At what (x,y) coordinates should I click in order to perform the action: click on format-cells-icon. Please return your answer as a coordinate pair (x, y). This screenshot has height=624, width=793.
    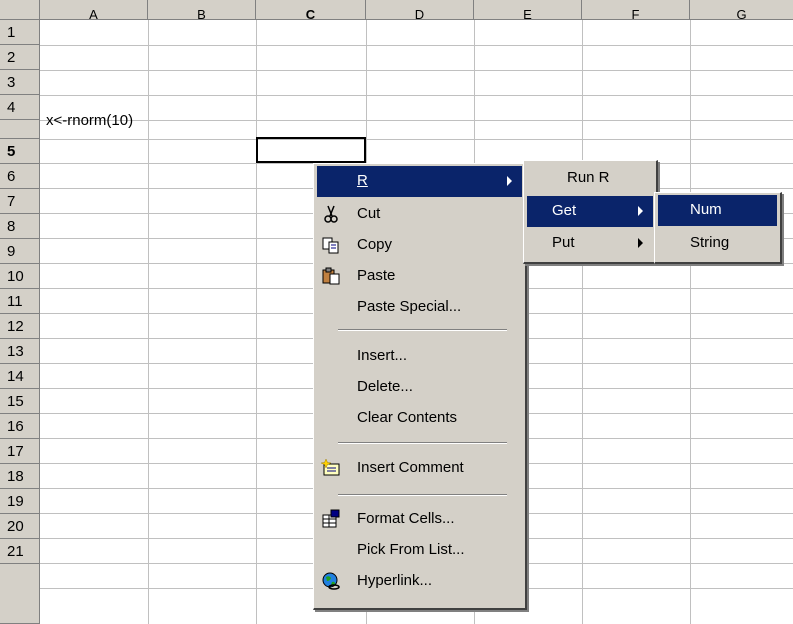
    Looking at the image, I should click on (331, 518).